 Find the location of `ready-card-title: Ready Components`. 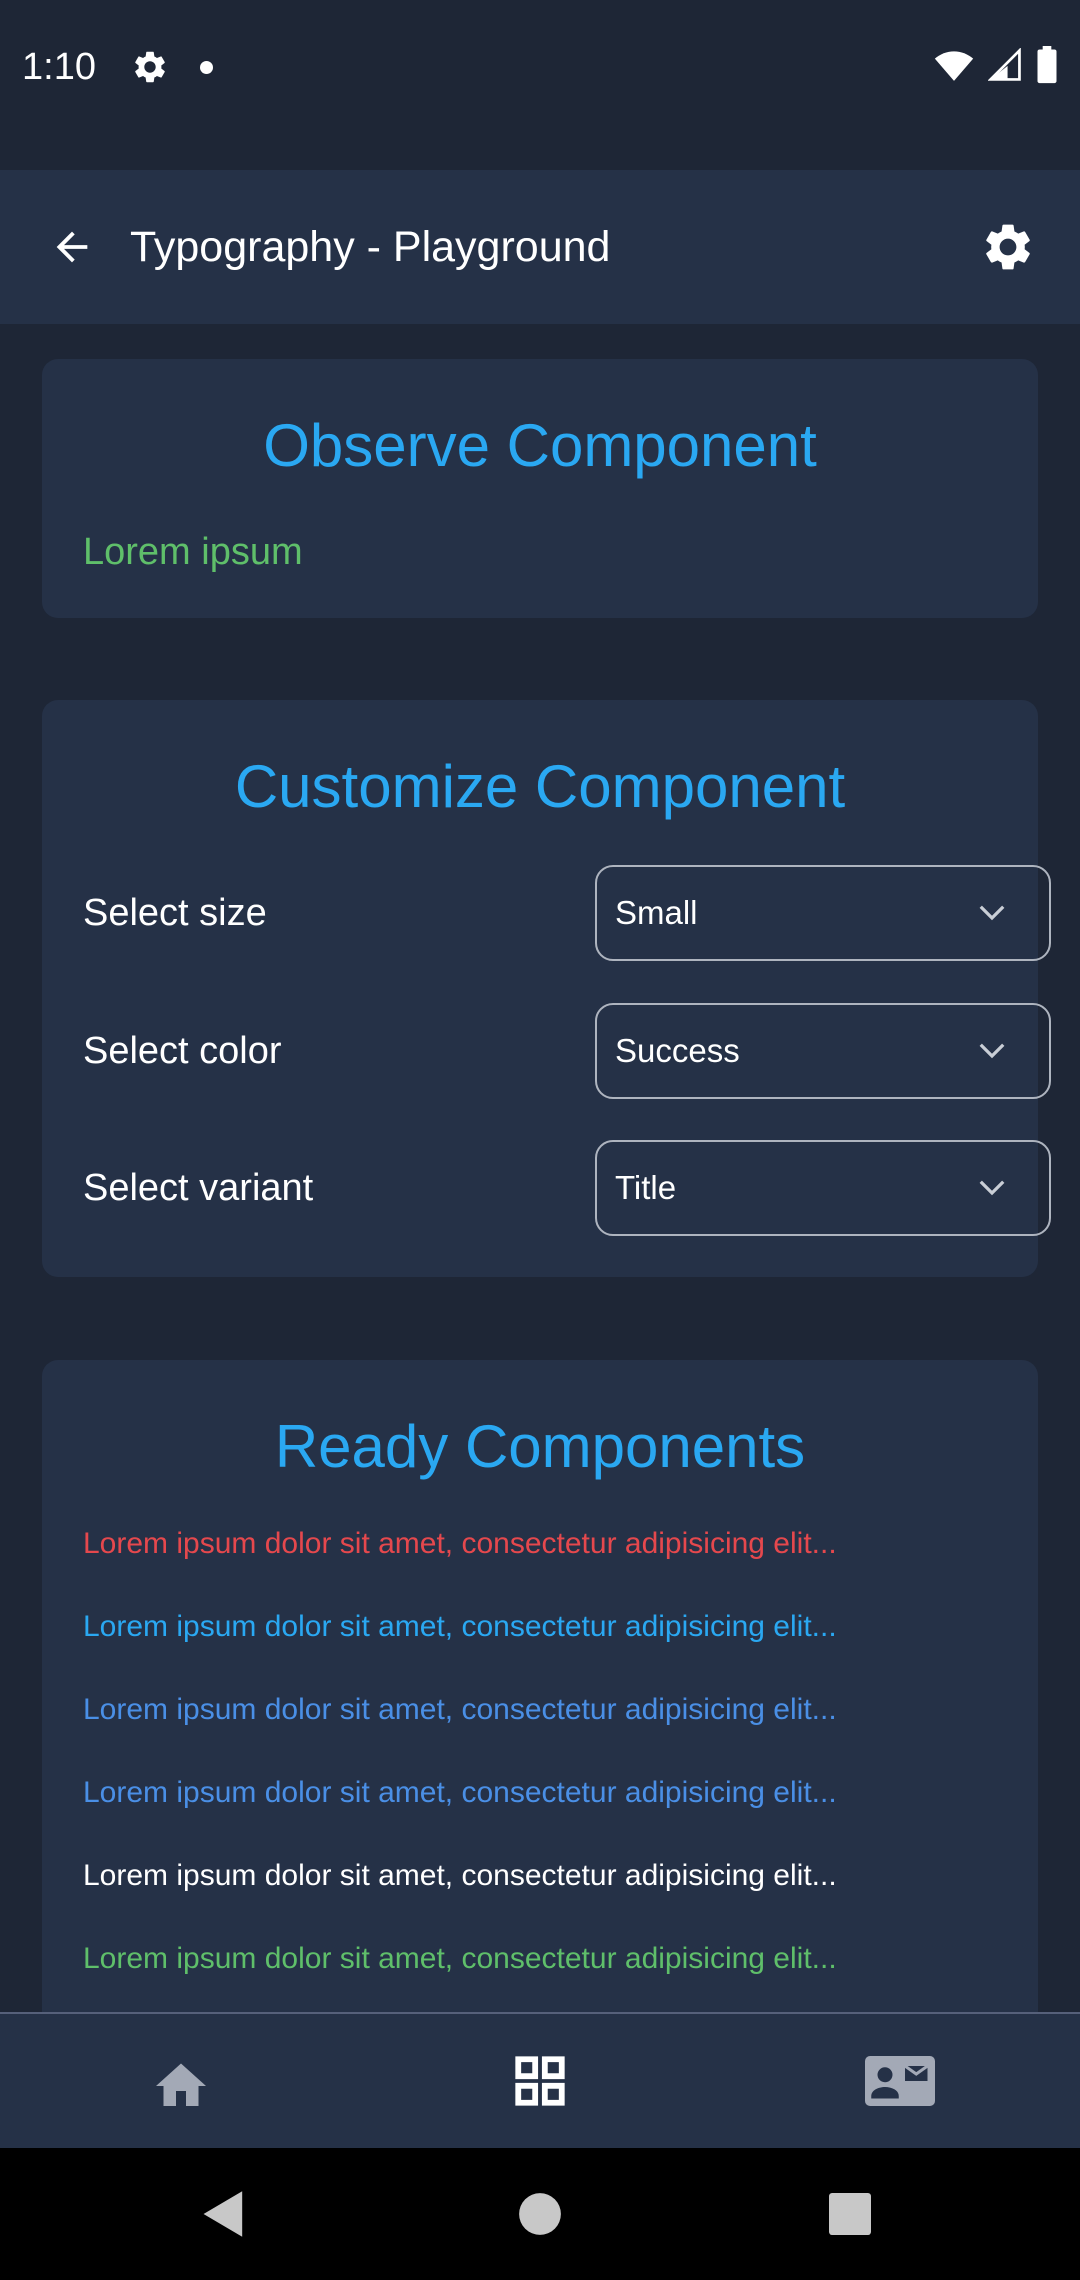

ready-card-title: Ready Components is located at coordinates (540, 1446).